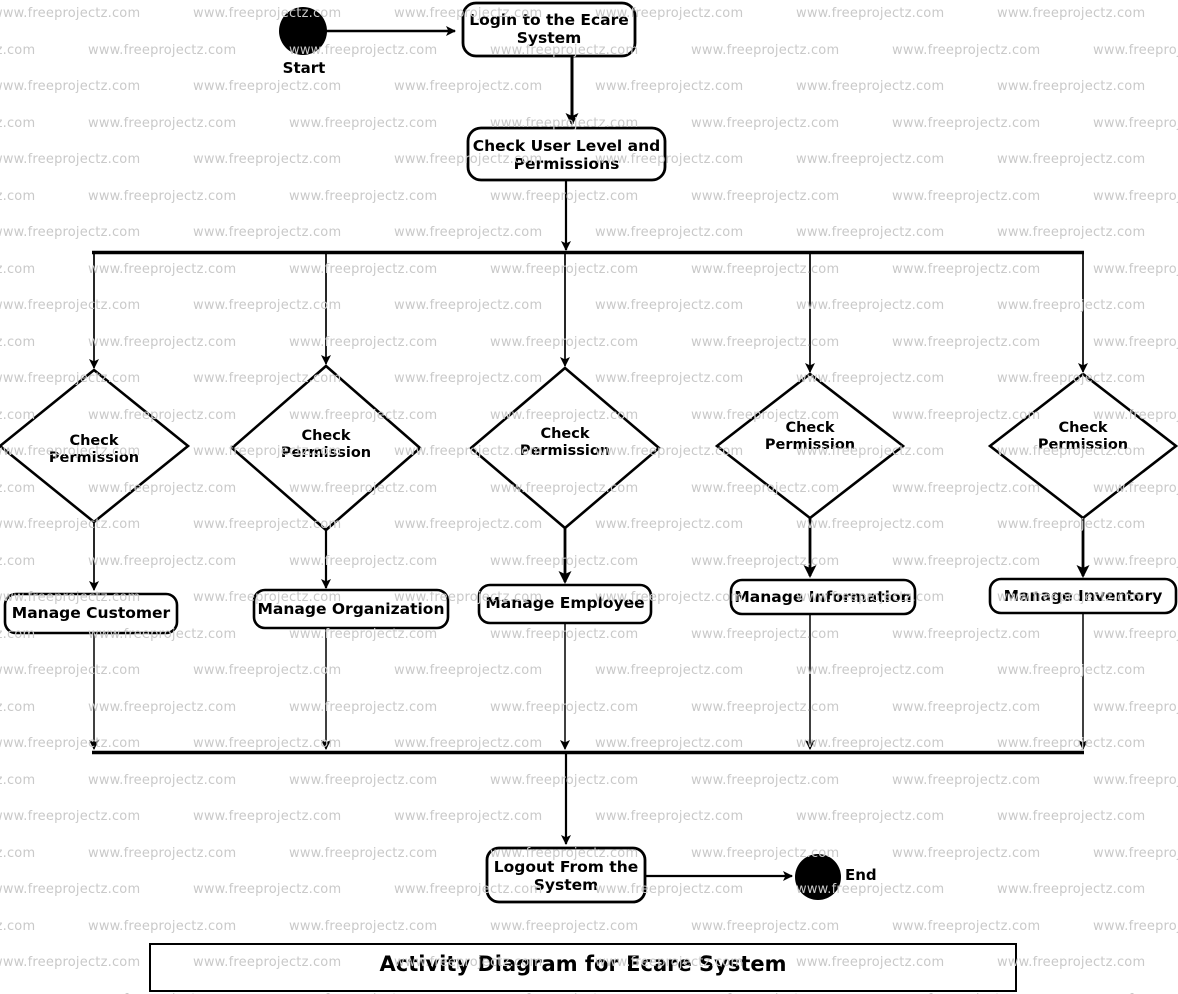 The height and width of the screenshot is (994, 1178). What do you see at coordinates (549, 29) in the screenshot?
I see `login-box` at bounding box center [549, 29].